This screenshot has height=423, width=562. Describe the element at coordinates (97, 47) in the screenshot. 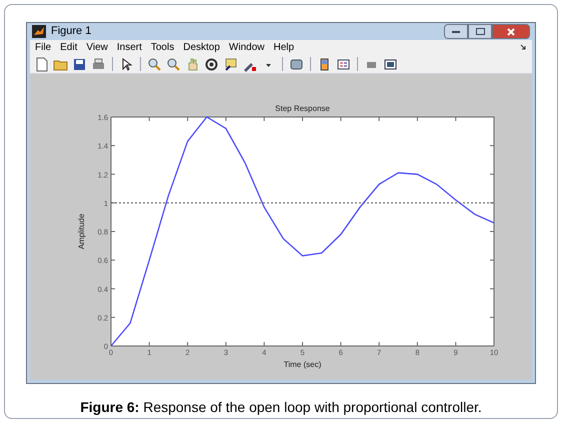

I see `menu-item: View` at that location.